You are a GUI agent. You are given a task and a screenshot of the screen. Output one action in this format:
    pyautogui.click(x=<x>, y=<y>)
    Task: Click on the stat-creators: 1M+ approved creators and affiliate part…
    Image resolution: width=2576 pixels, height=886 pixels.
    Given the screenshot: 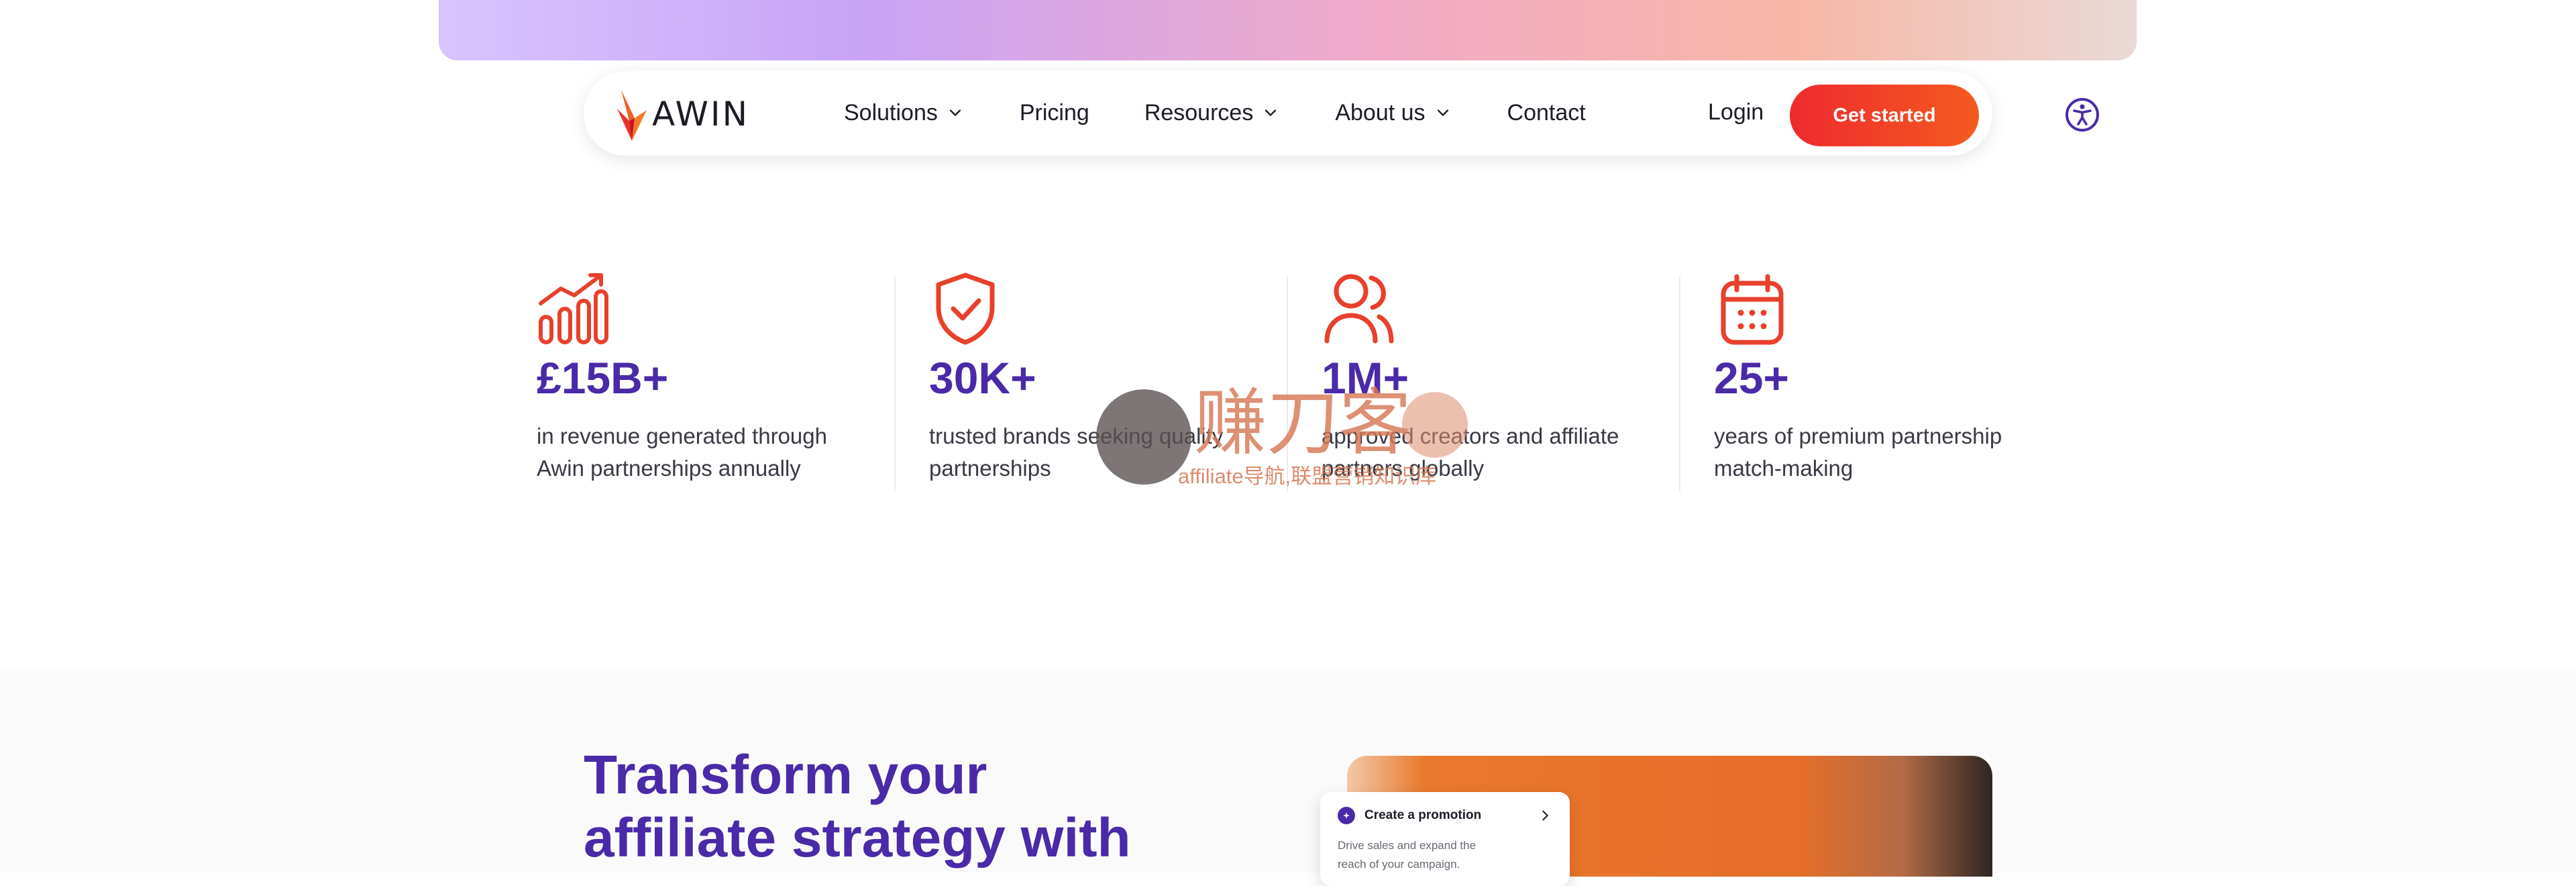 What is the action you would take?
    pyautogui.click(x=1500, y=385)
    